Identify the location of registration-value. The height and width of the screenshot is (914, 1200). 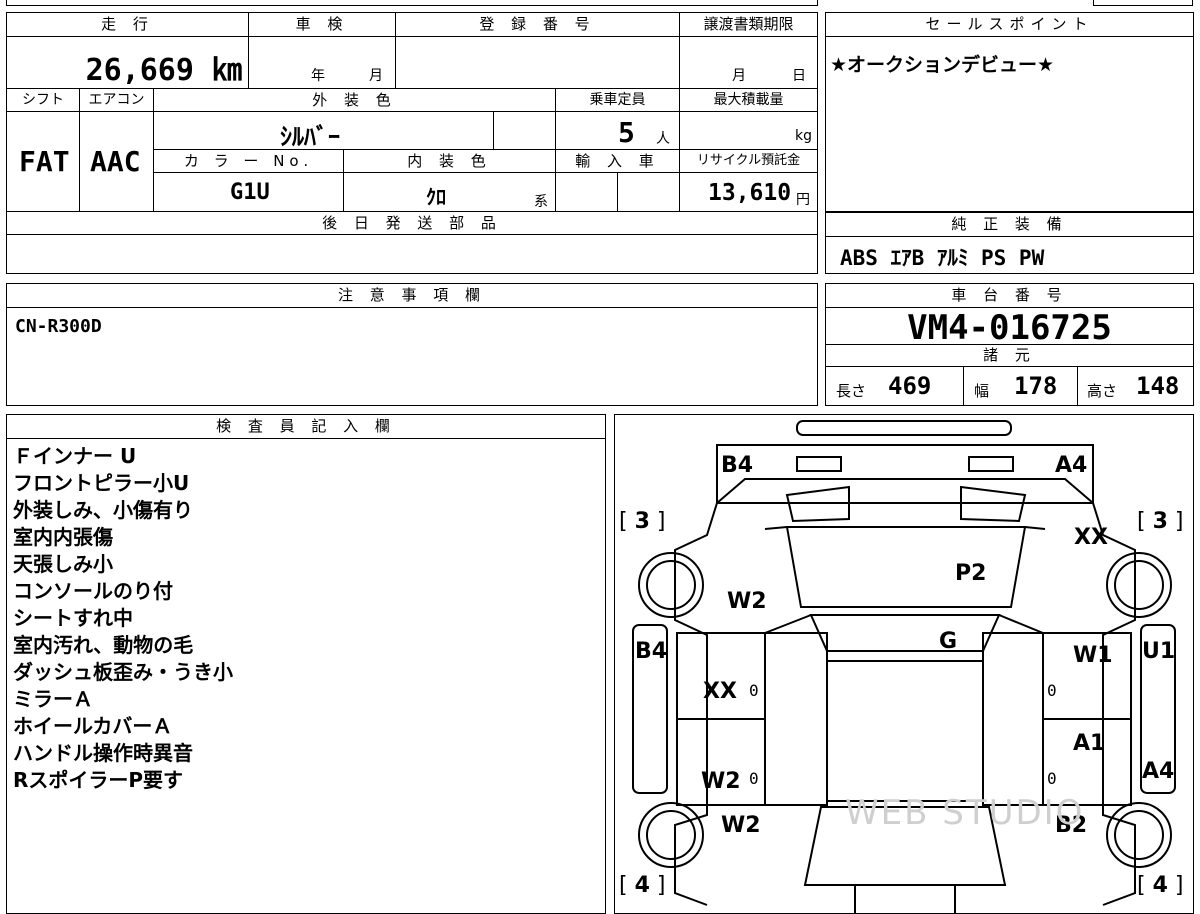
(538, 63).